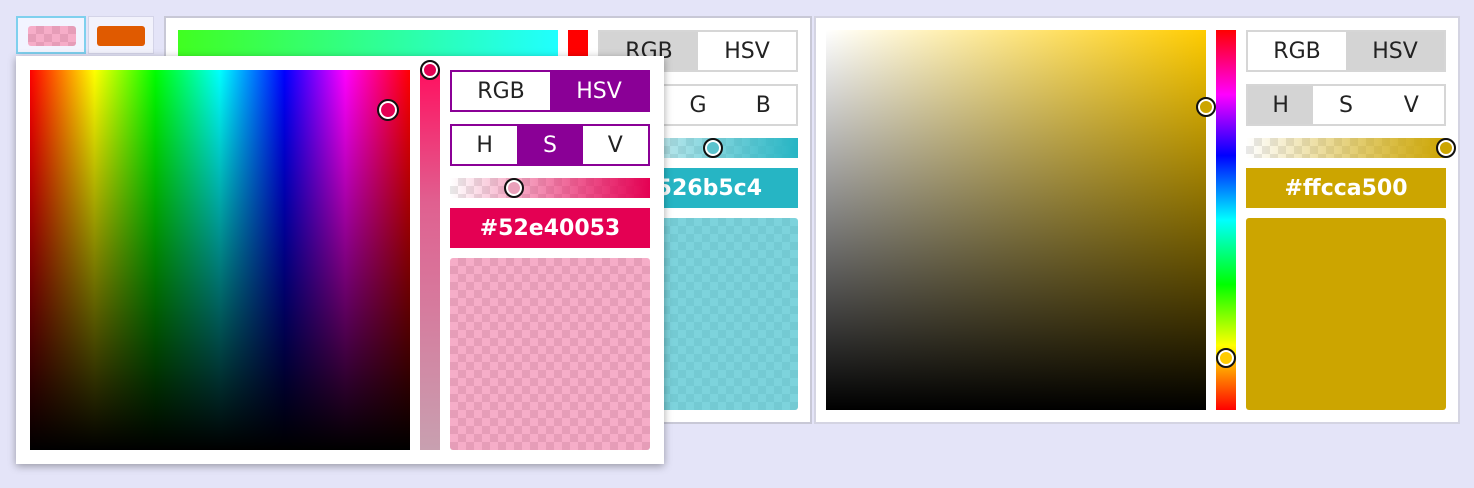  I want to click on tab-b-middle: B, so click(763, 105).